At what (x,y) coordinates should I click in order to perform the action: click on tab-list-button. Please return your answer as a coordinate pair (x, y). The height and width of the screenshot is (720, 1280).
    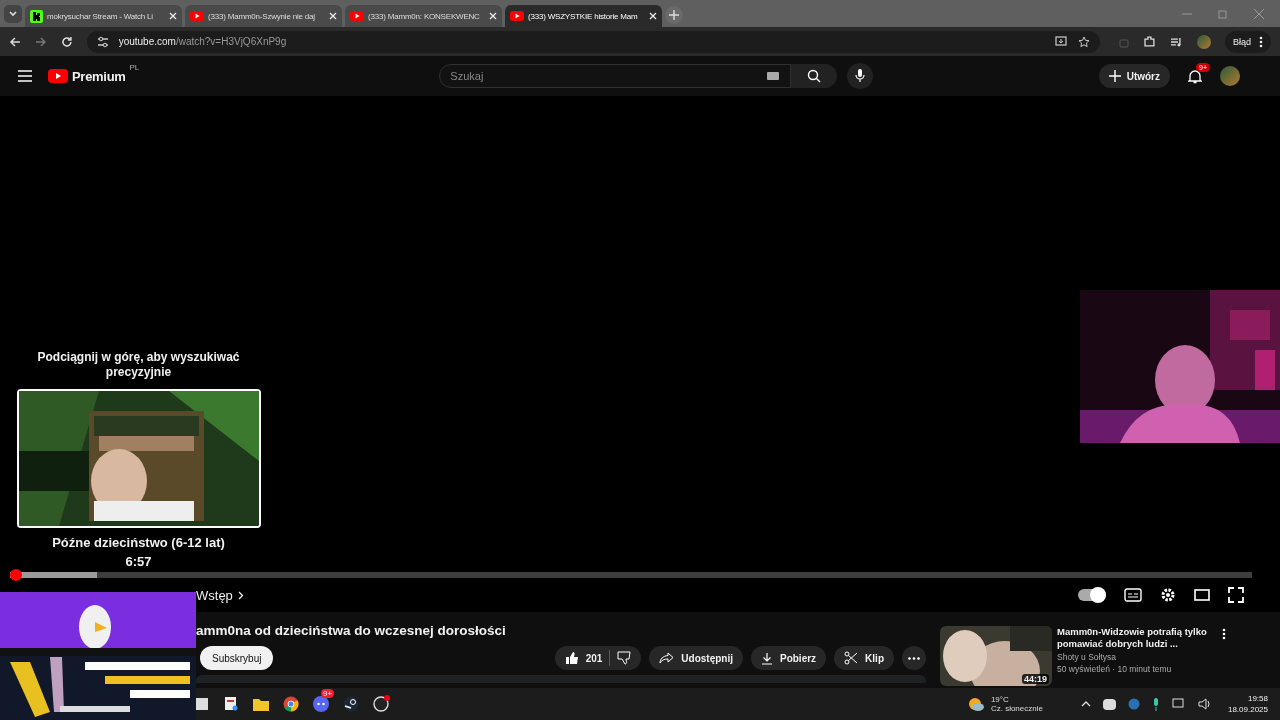
    Looking at the image, I should click on (13, 14).